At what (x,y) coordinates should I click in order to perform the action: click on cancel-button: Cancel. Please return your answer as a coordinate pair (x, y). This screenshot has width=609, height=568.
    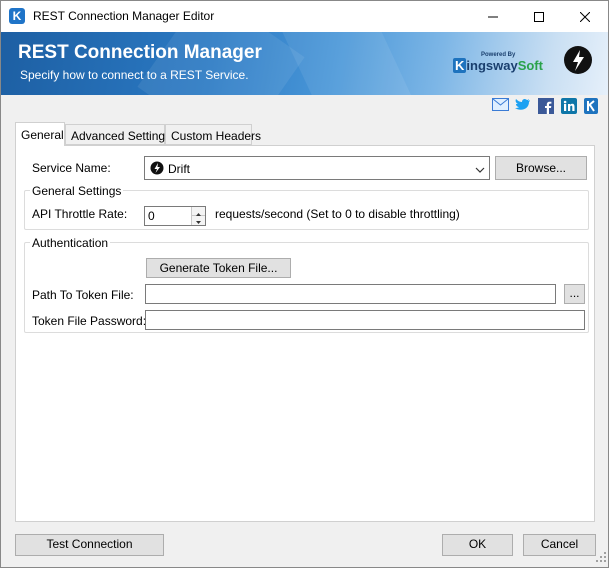
    Looking at the image, I should click on (559, 545).